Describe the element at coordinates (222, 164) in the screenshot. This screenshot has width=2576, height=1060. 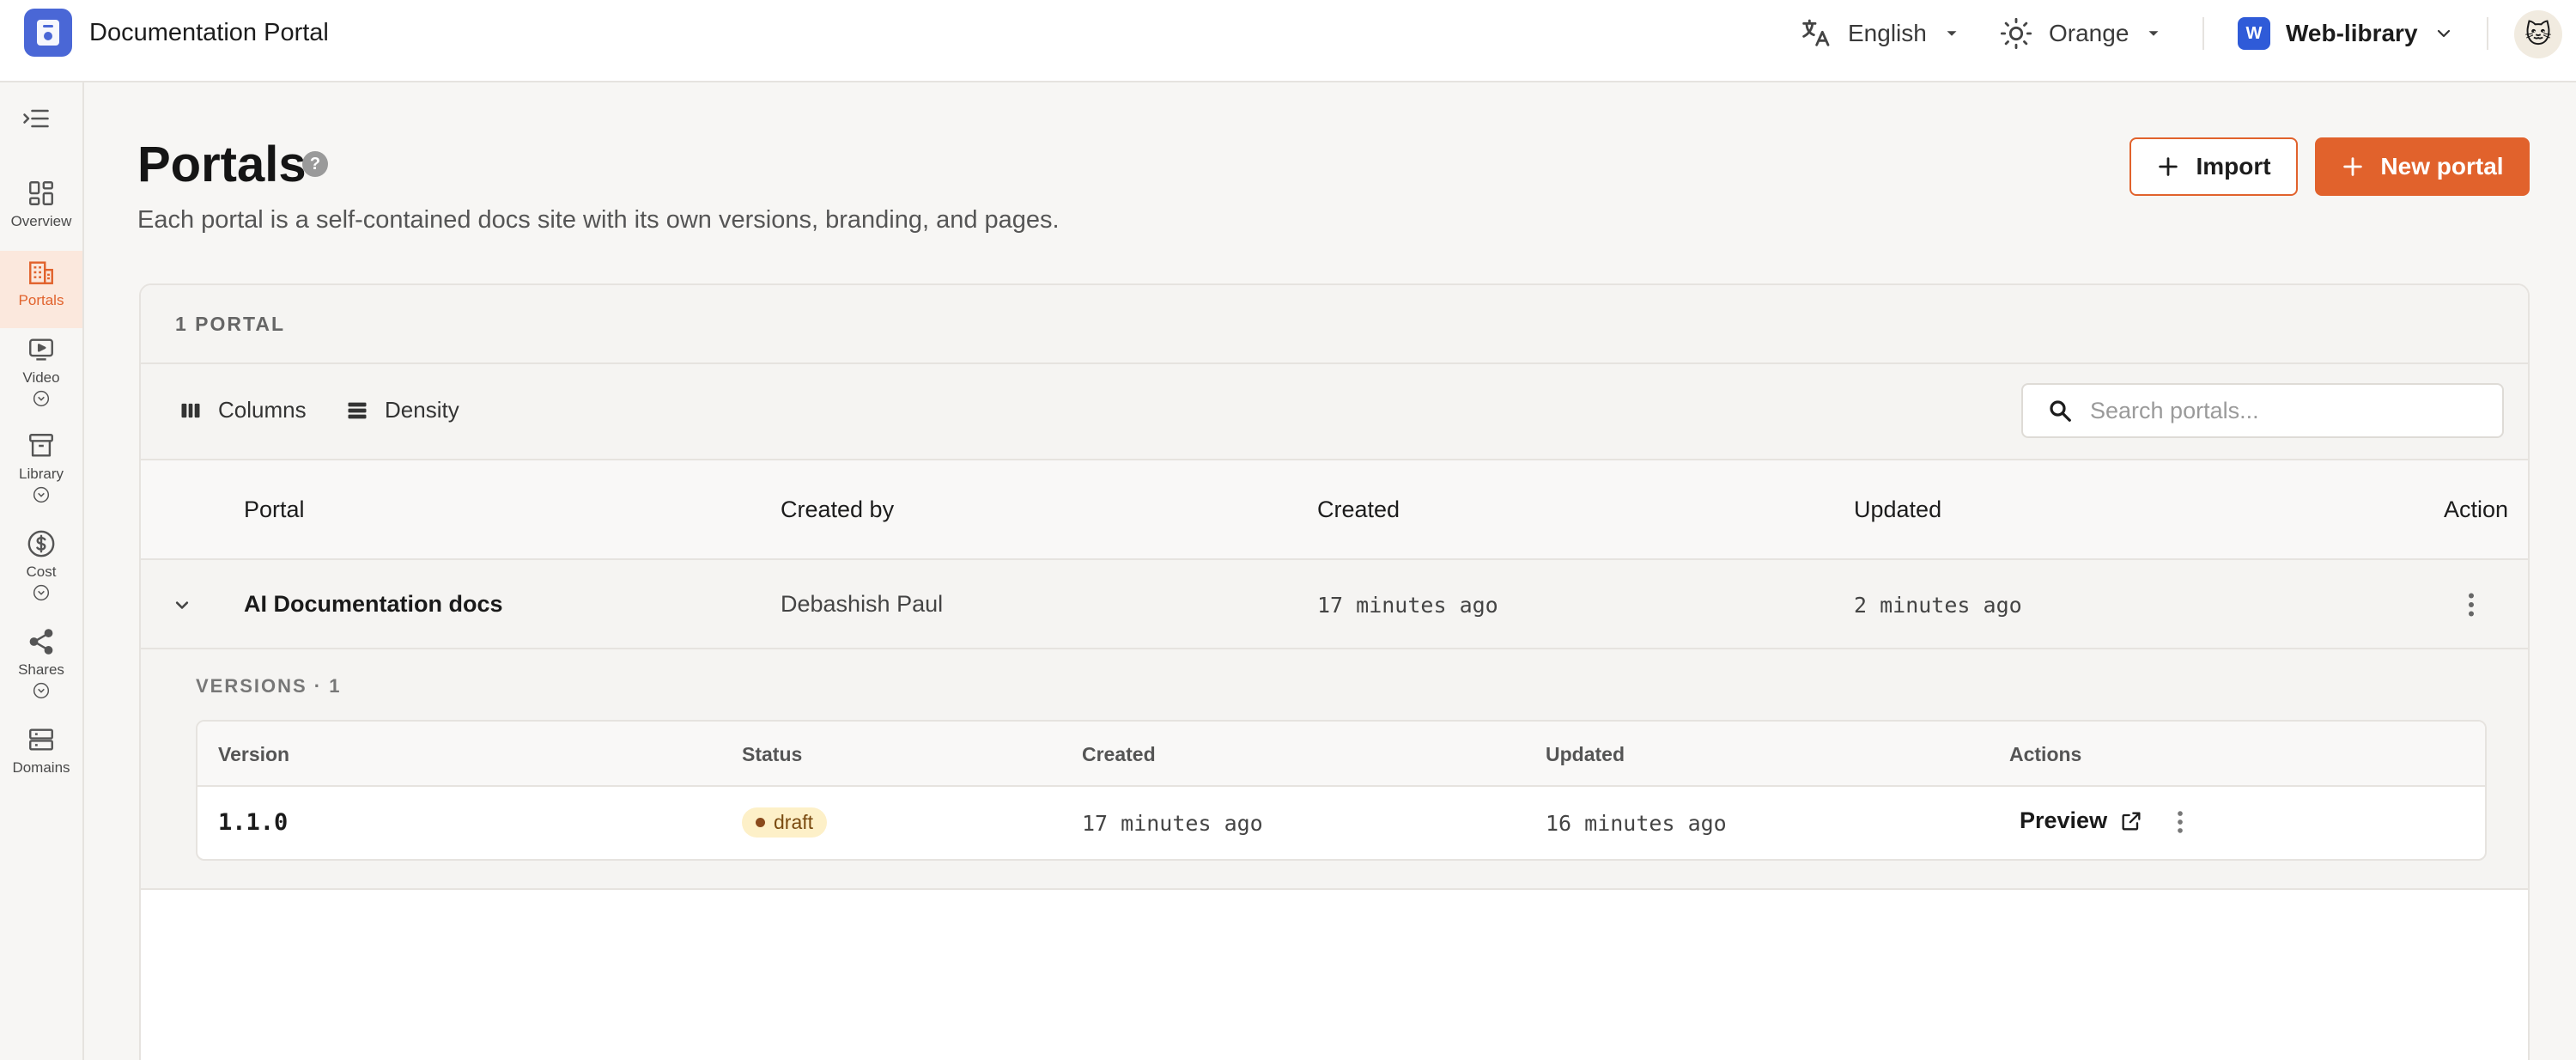
I see `page-title: Portals` at that location.